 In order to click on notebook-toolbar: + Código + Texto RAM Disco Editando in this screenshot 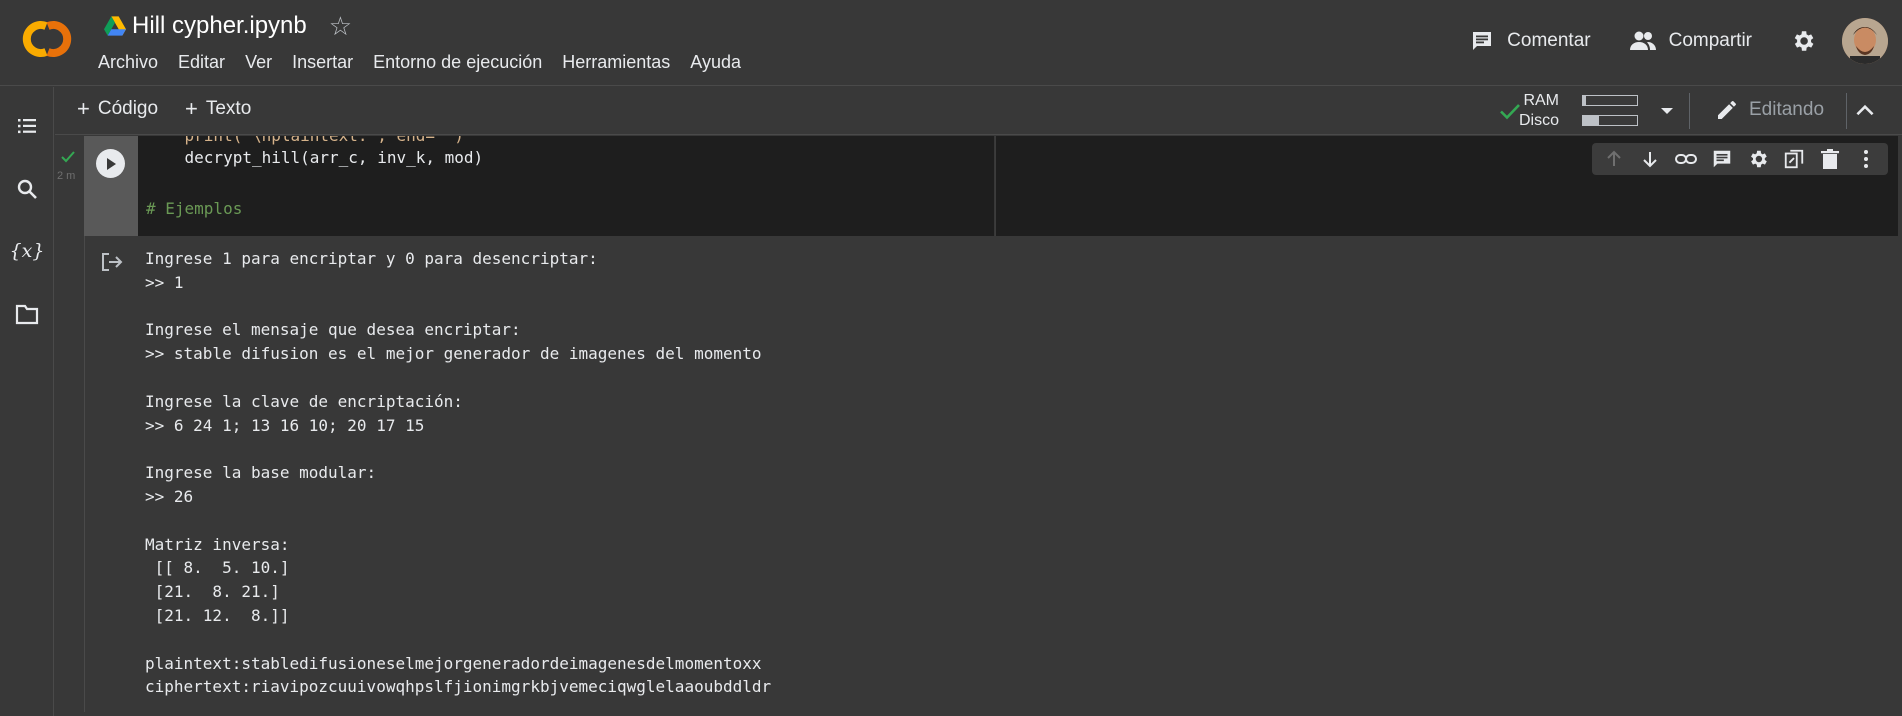, I will do `click(978, 111)`.